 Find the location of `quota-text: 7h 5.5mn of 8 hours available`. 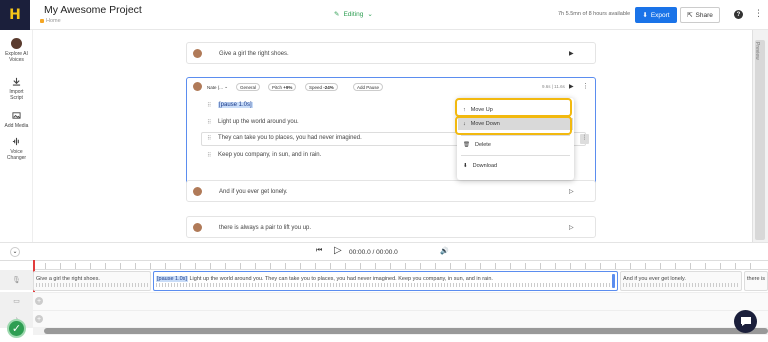

quota-text: 7h 5.5mn of 8 hours available is located at coordinates (594, 14).